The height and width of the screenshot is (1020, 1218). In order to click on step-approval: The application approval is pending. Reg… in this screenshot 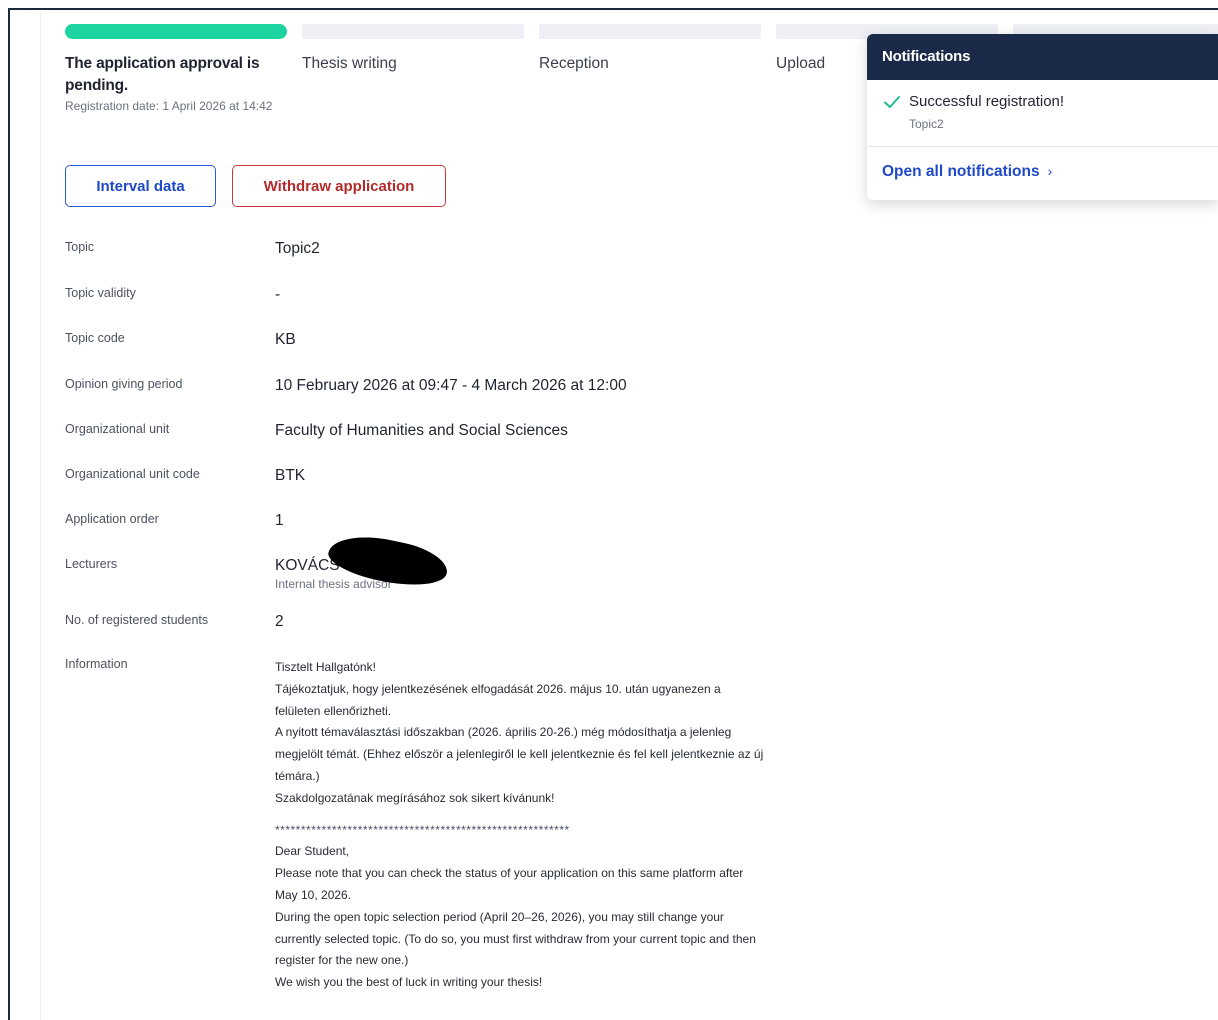, I will do `click(176, 69)`.